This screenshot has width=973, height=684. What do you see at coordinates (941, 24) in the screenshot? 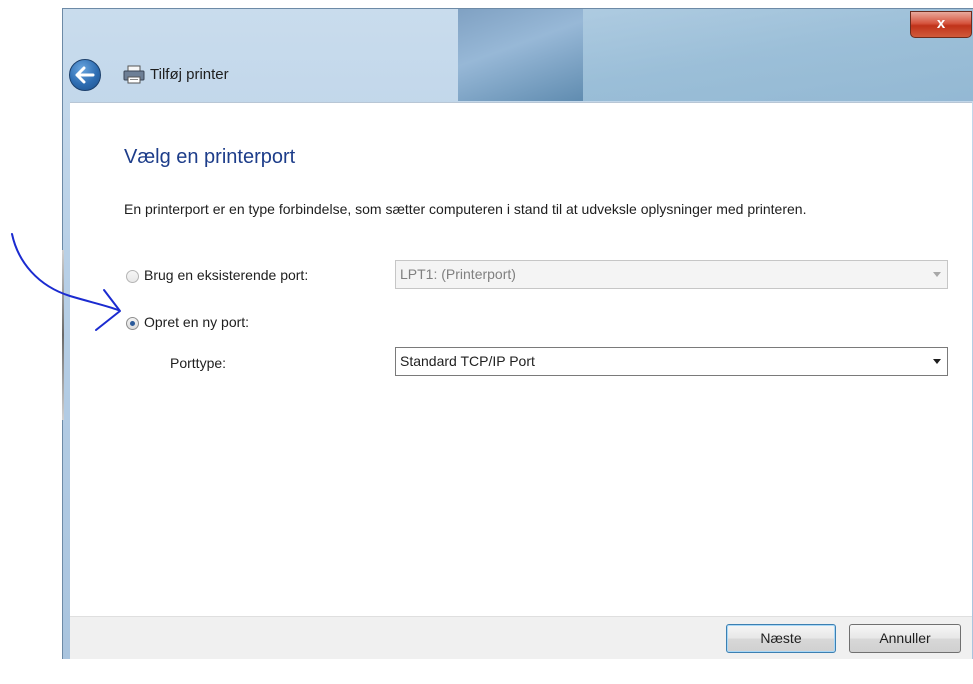
I see `close-button: x` at bounding box center [941, 24].